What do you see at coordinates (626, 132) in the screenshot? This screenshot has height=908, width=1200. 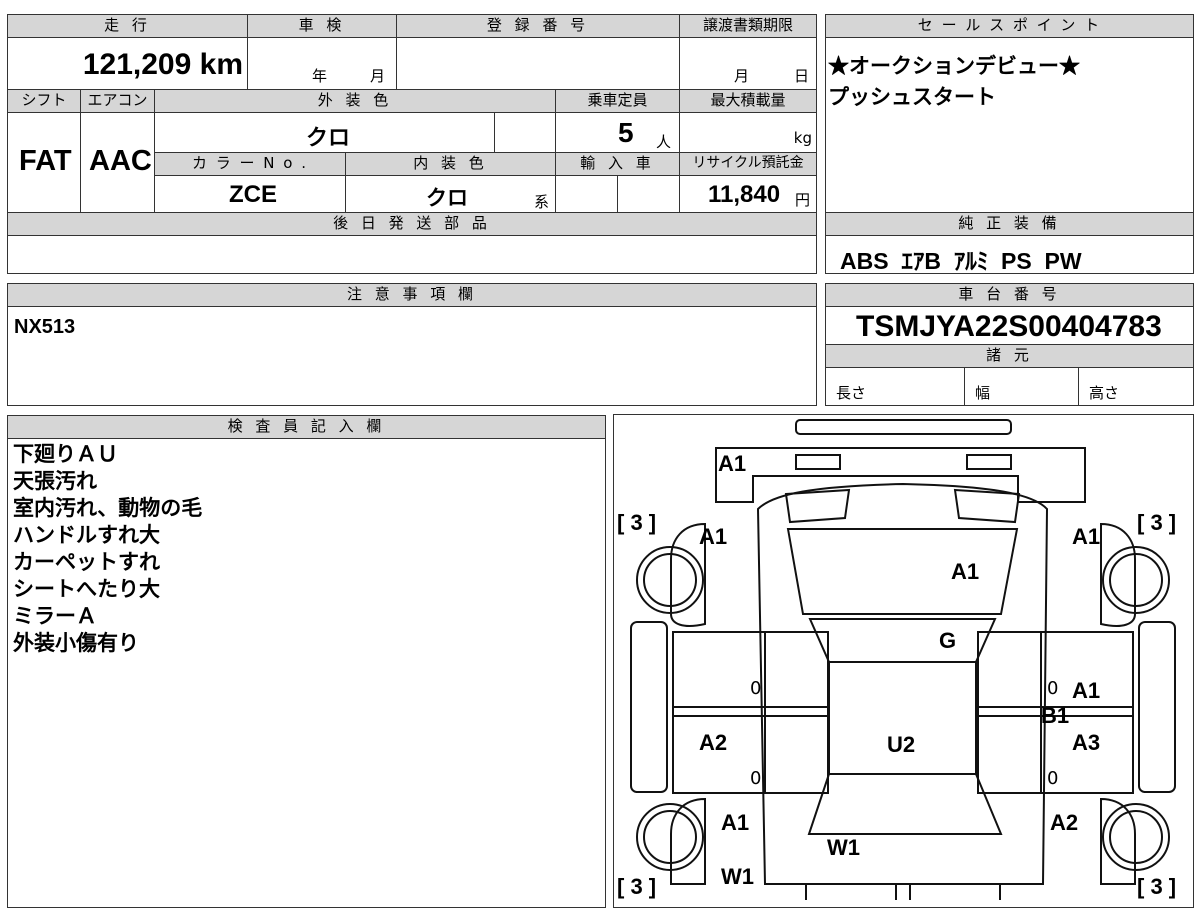 I see `capacity-value: 5` at bounding box center [626, 132].